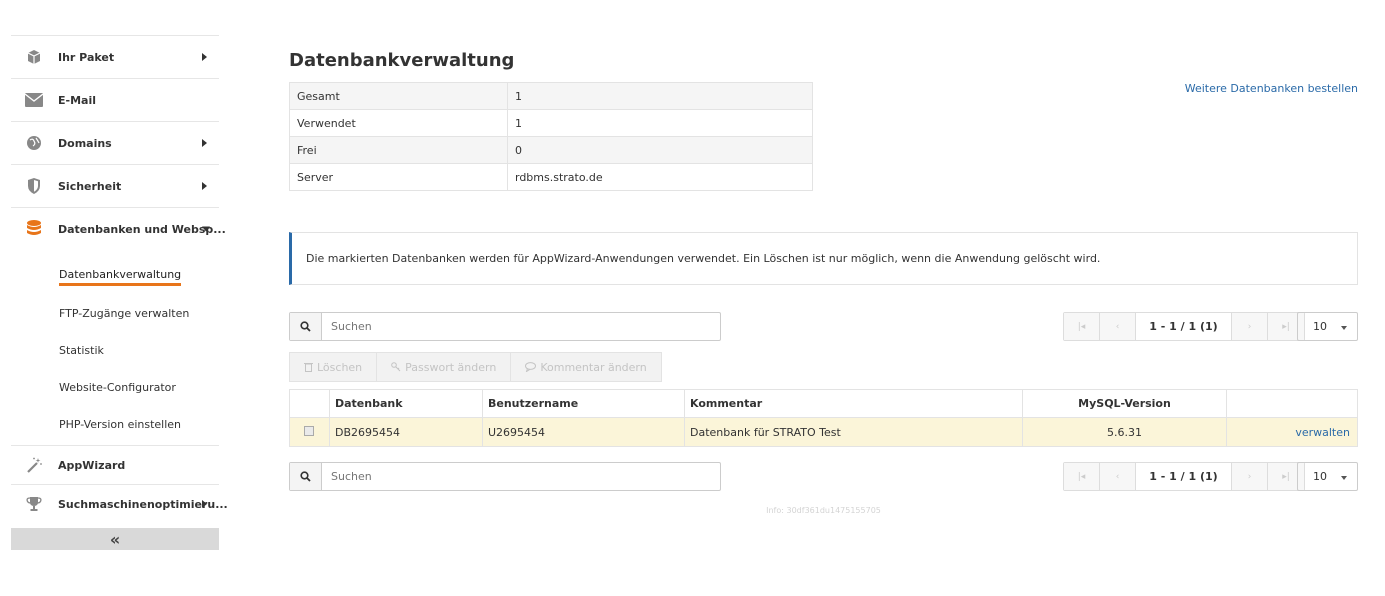  What do you see at coordinates (1124, 403) in the screenshot?
I see `column-header-mysql-version: MySQL-Version` at bounding box center [1124, 403].